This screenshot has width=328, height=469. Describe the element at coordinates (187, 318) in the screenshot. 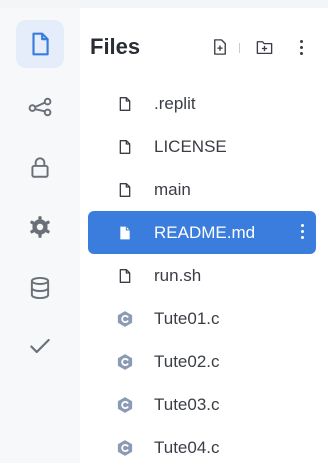

I see `file-name: Tute01.c` at that location.